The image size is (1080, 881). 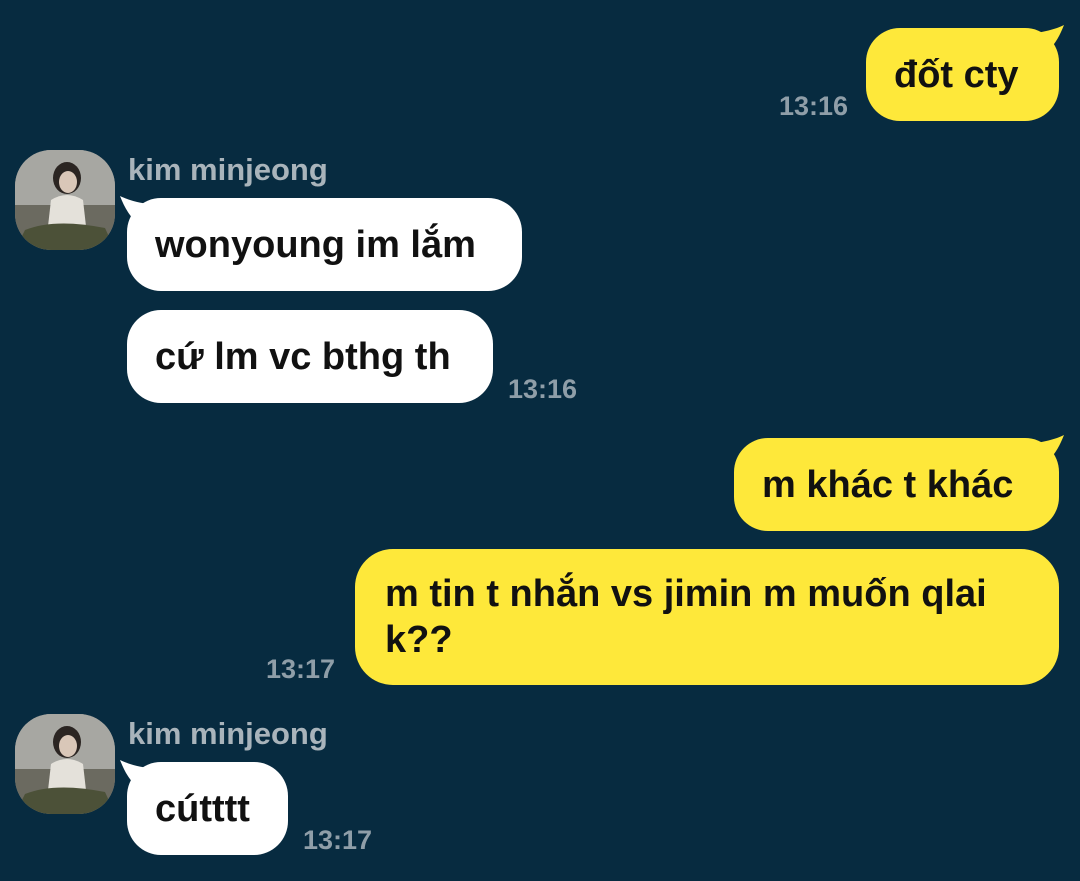 I want to click on message-bubble-incoming: cứ lm vc bthg th, so click(x=310, y=356).